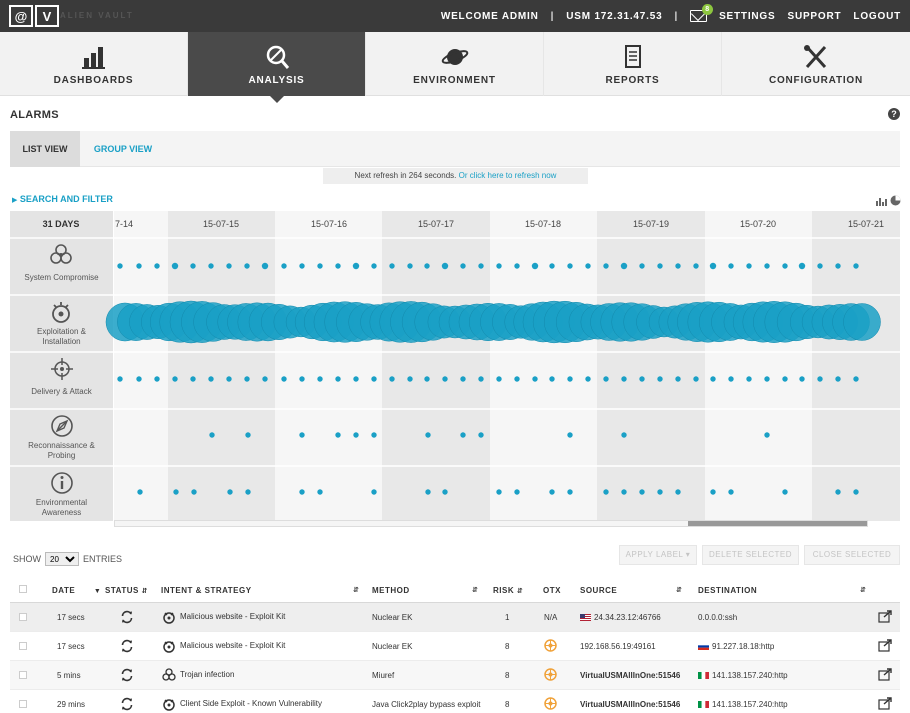 This screenshot has height=713, width=910. I want to click on sort-method-icon: ⇵, so click(475, 590).